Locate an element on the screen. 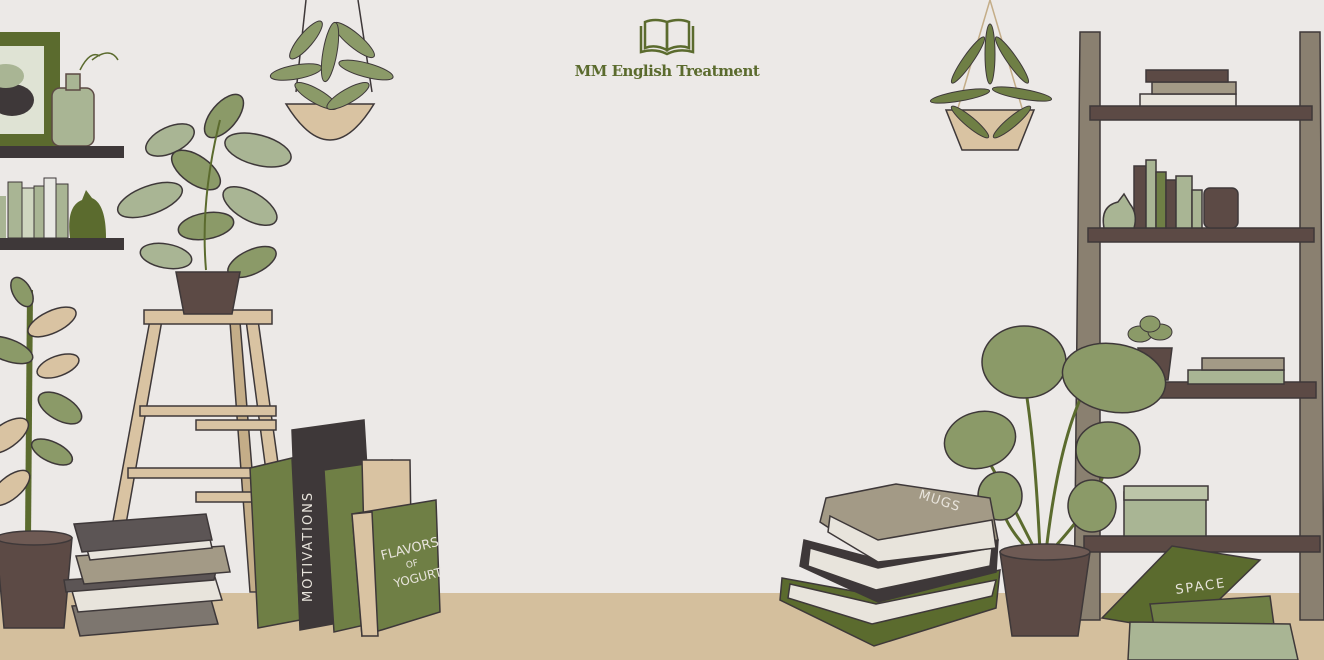  brand-header: MM English Treatment is located at coordinates (667, 48).